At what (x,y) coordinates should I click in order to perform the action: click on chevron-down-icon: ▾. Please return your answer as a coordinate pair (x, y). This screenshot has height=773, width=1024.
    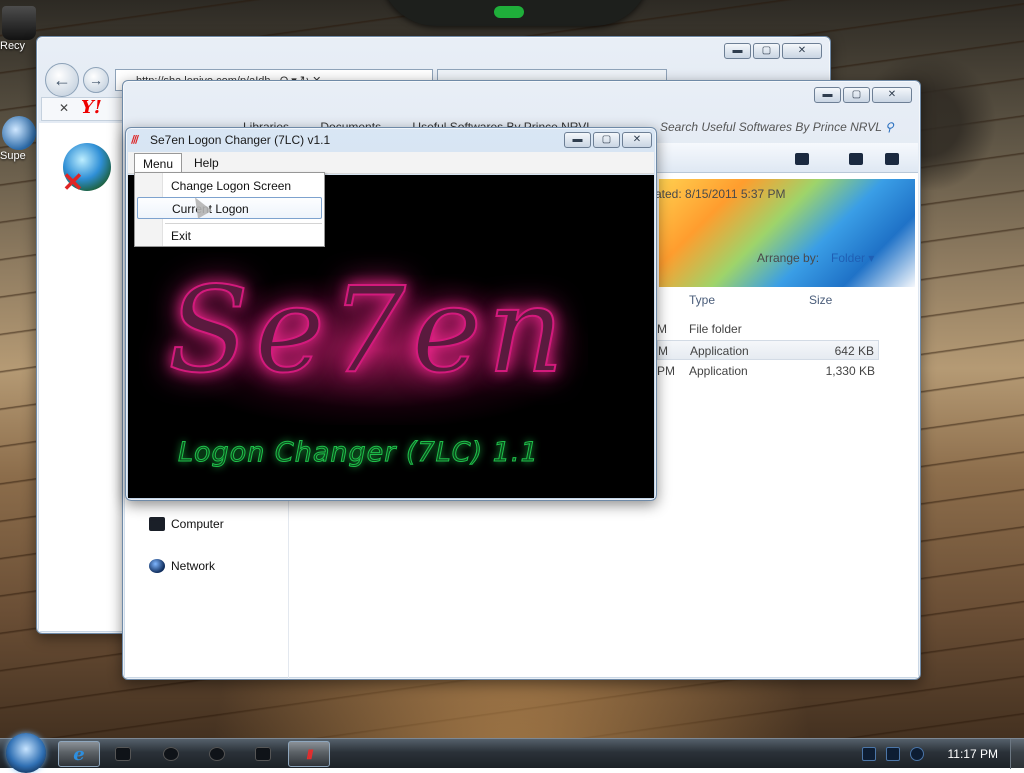
    Looking at the image, I should click on (871, 258).